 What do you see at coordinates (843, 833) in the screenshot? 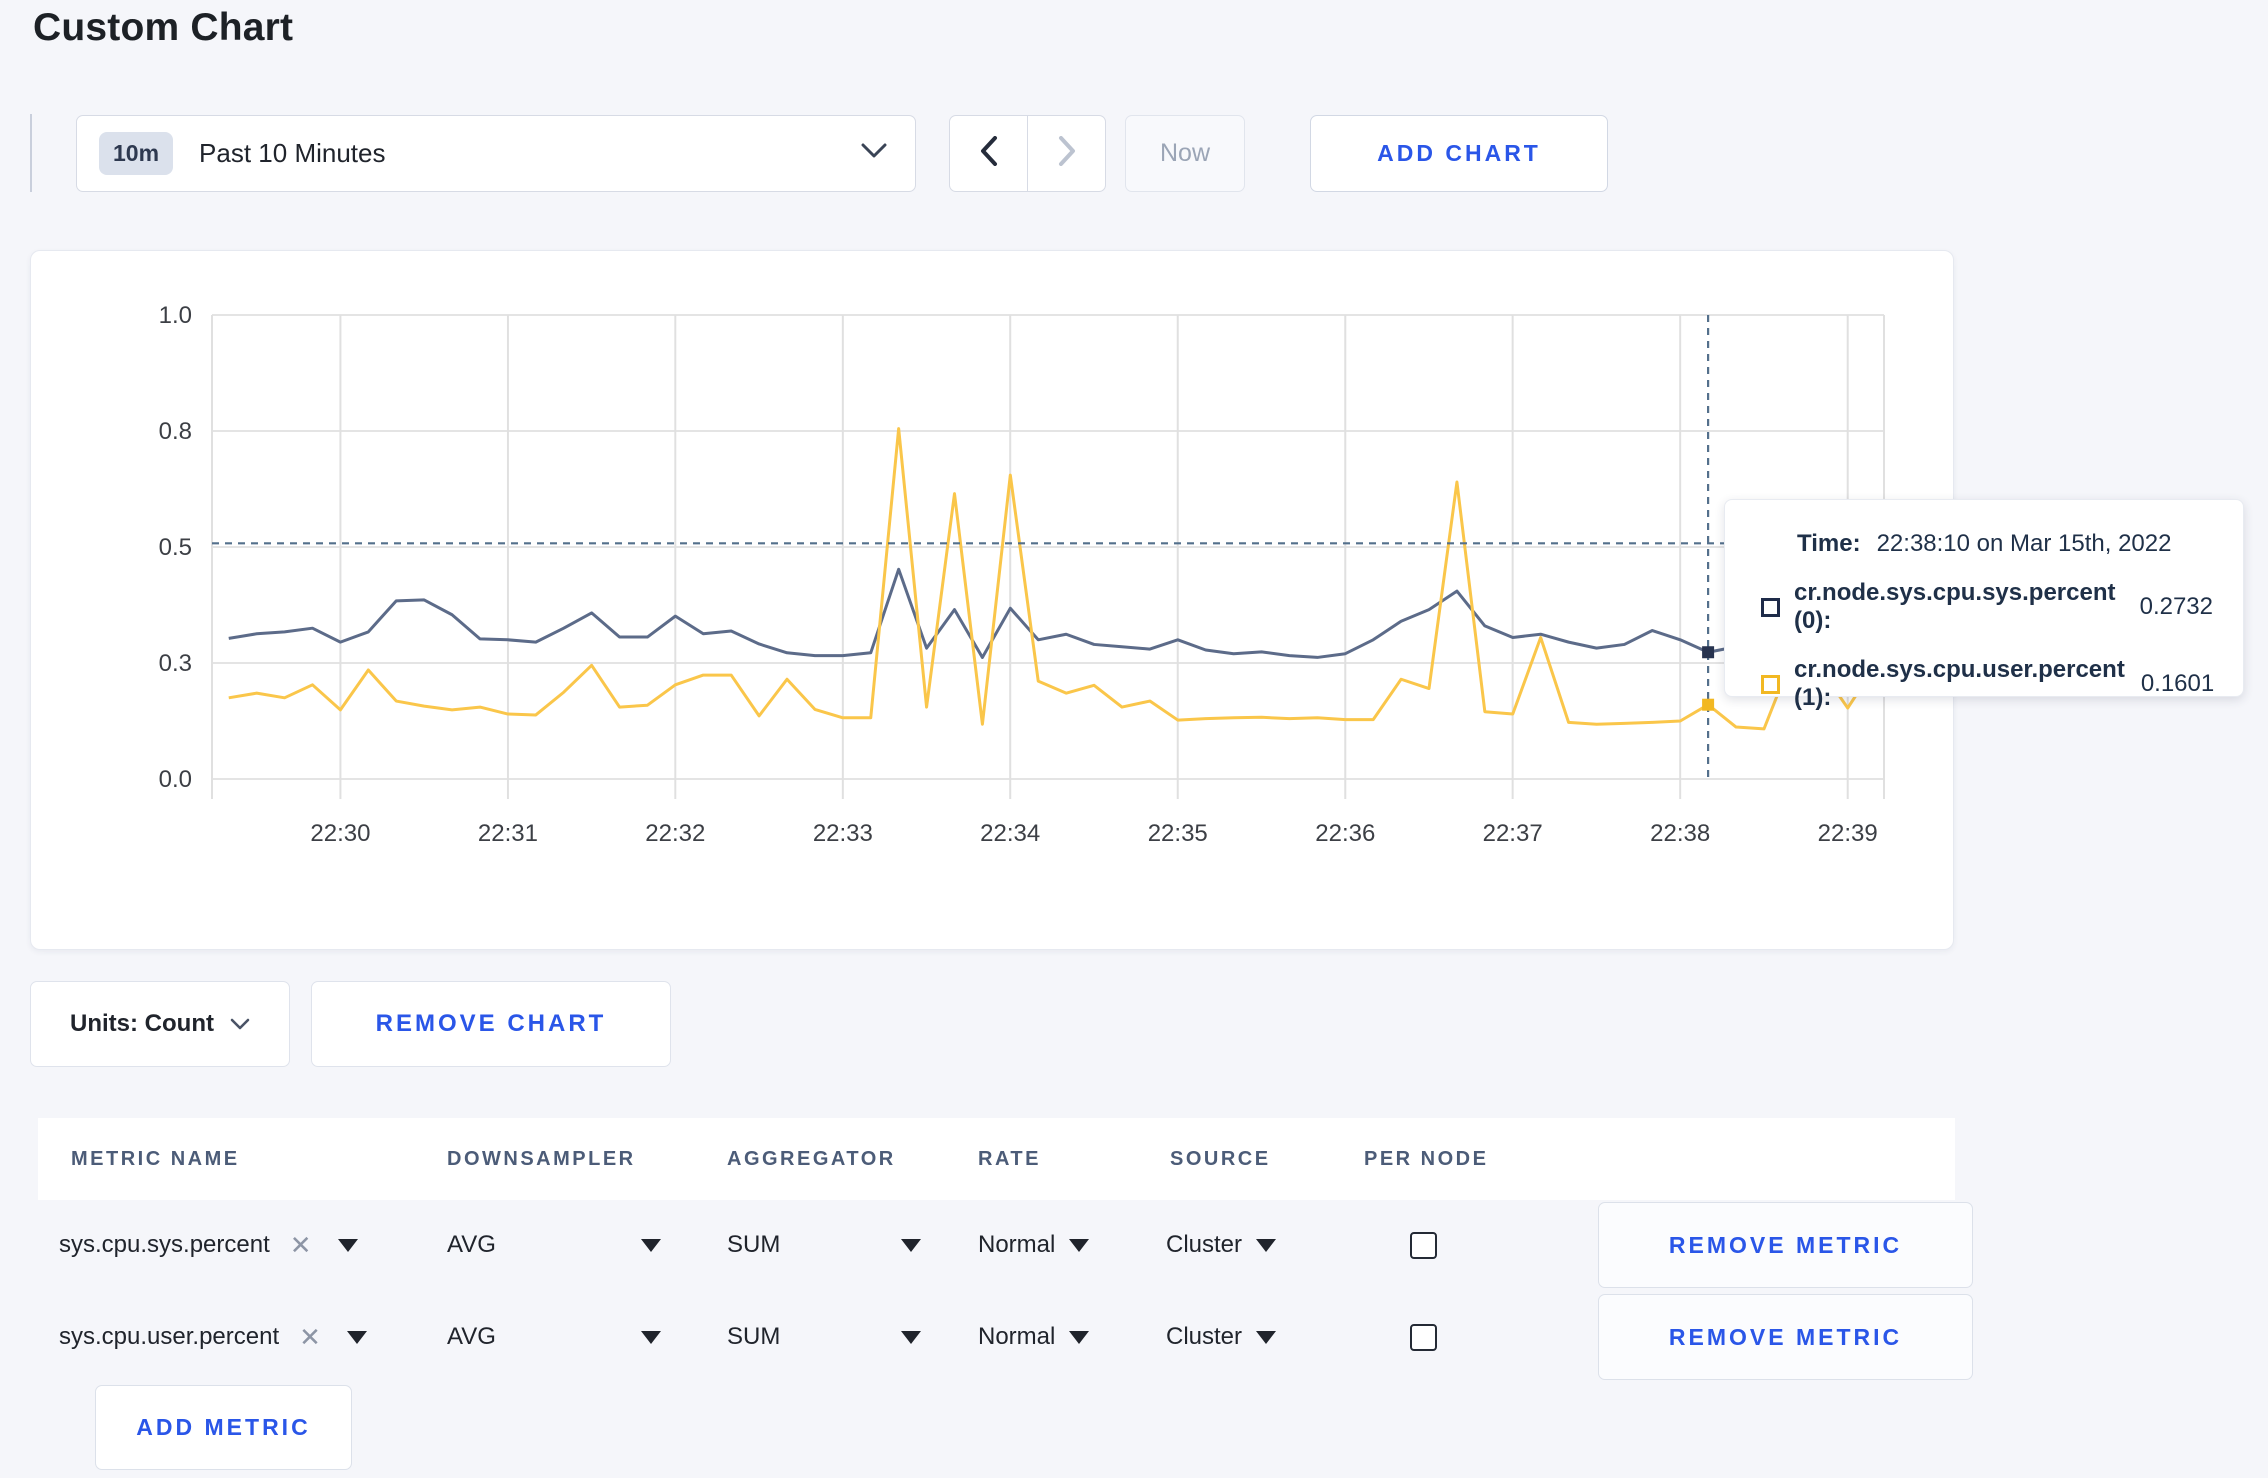
I see `svg-text: 22:33` at bounding box center [843, 833].